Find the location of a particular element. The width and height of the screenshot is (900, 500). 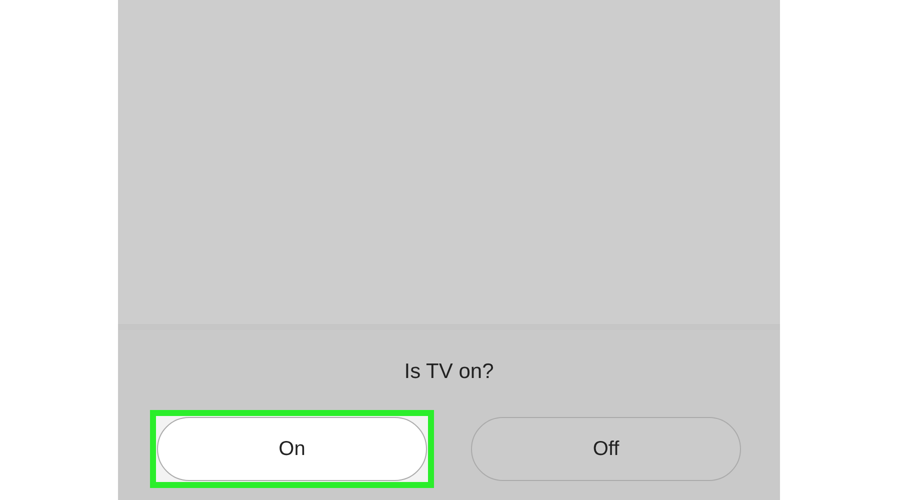

answer-button: On is located at coordinates (292, 448).